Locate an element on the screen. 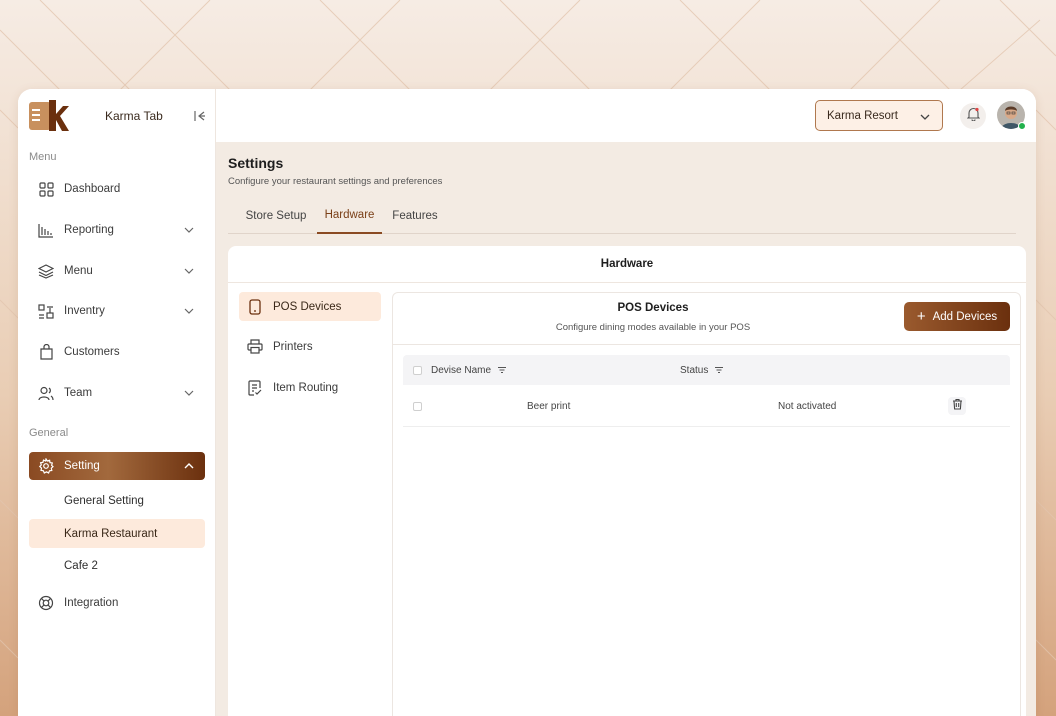 This screenshot has height=716, width=1056. location-select-value: Karma Resort is located at coordinates (862, 115).